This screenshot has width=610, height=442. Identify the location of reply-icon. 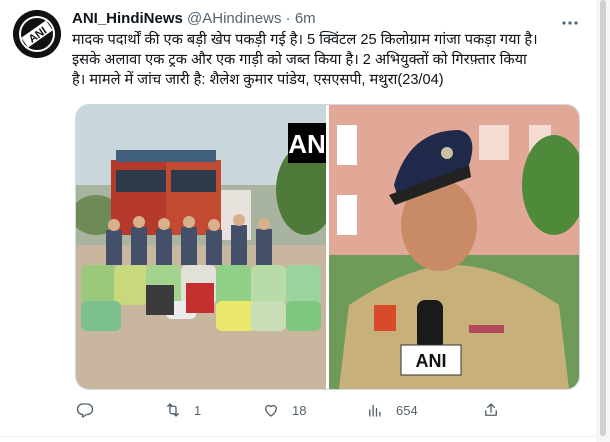
(85, 410).